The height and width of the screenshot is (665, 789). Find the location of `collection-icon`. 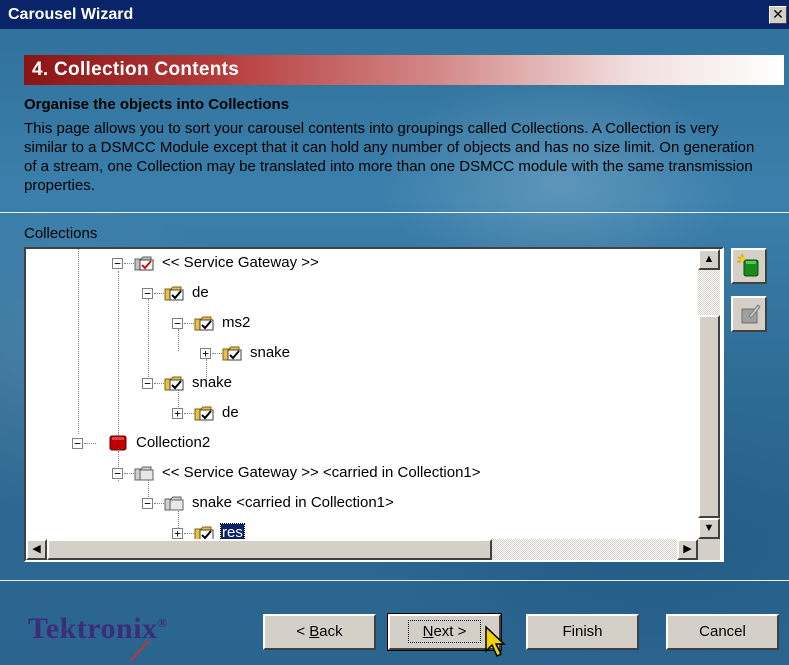

collection-icon is located at coordinates (118, 443).